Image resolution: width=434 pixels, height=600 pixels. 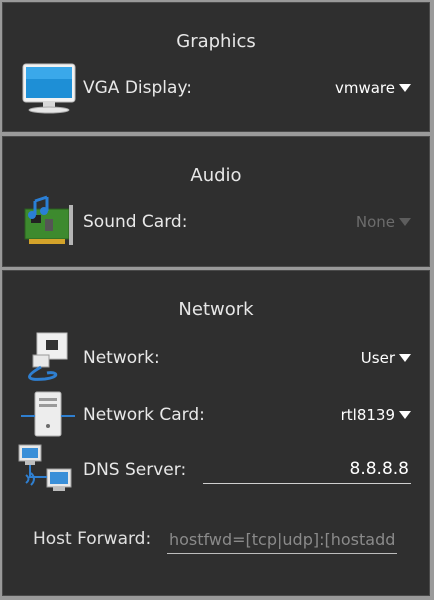 I want to click on vga-display-row: VGA Display: vmware, so click(x=214, y=88).